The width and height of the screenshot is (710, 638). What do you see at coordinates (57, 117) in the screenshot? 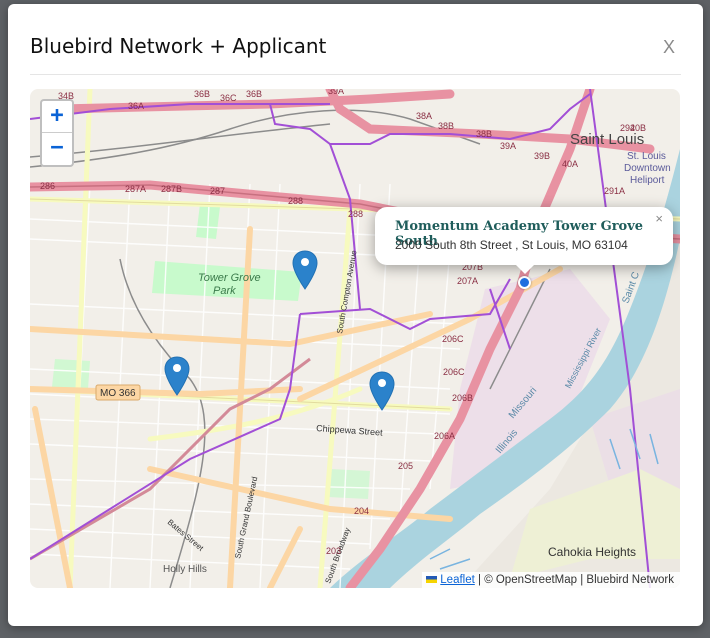
I see `zoom-in-button: +` at bounding box center [57, 117].